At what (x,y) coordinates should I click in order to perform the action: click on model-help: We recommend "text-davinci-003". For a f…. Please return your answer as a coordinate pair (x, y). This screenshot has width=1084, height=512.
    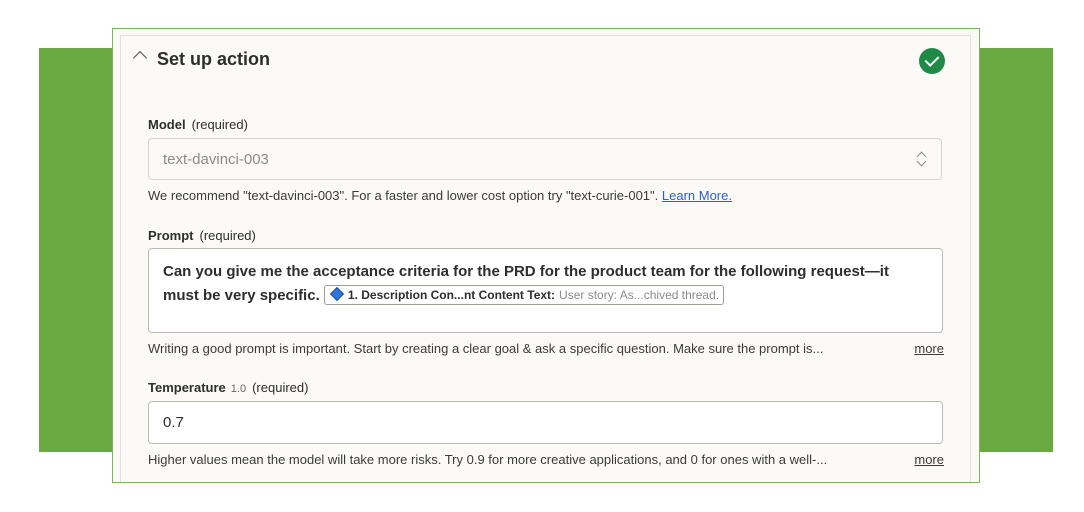
    Looking at the image, I should click on (440, 195).